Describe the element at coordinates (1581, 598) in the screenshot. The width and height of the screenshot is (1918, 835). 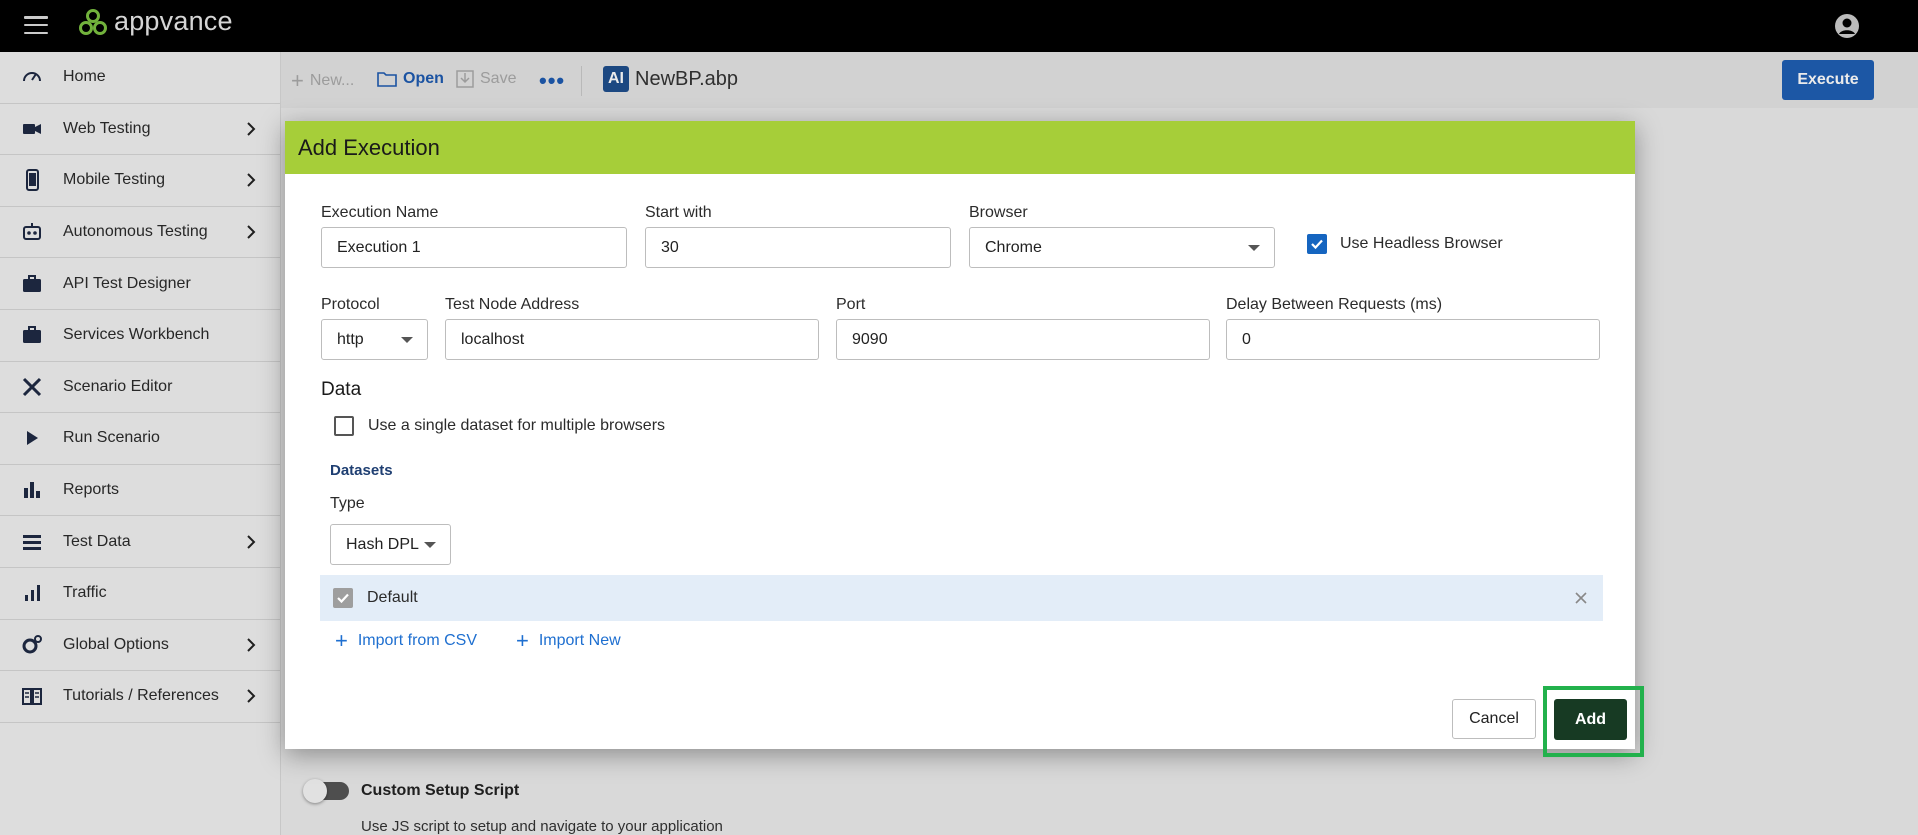
I see `close-icon` at that location.